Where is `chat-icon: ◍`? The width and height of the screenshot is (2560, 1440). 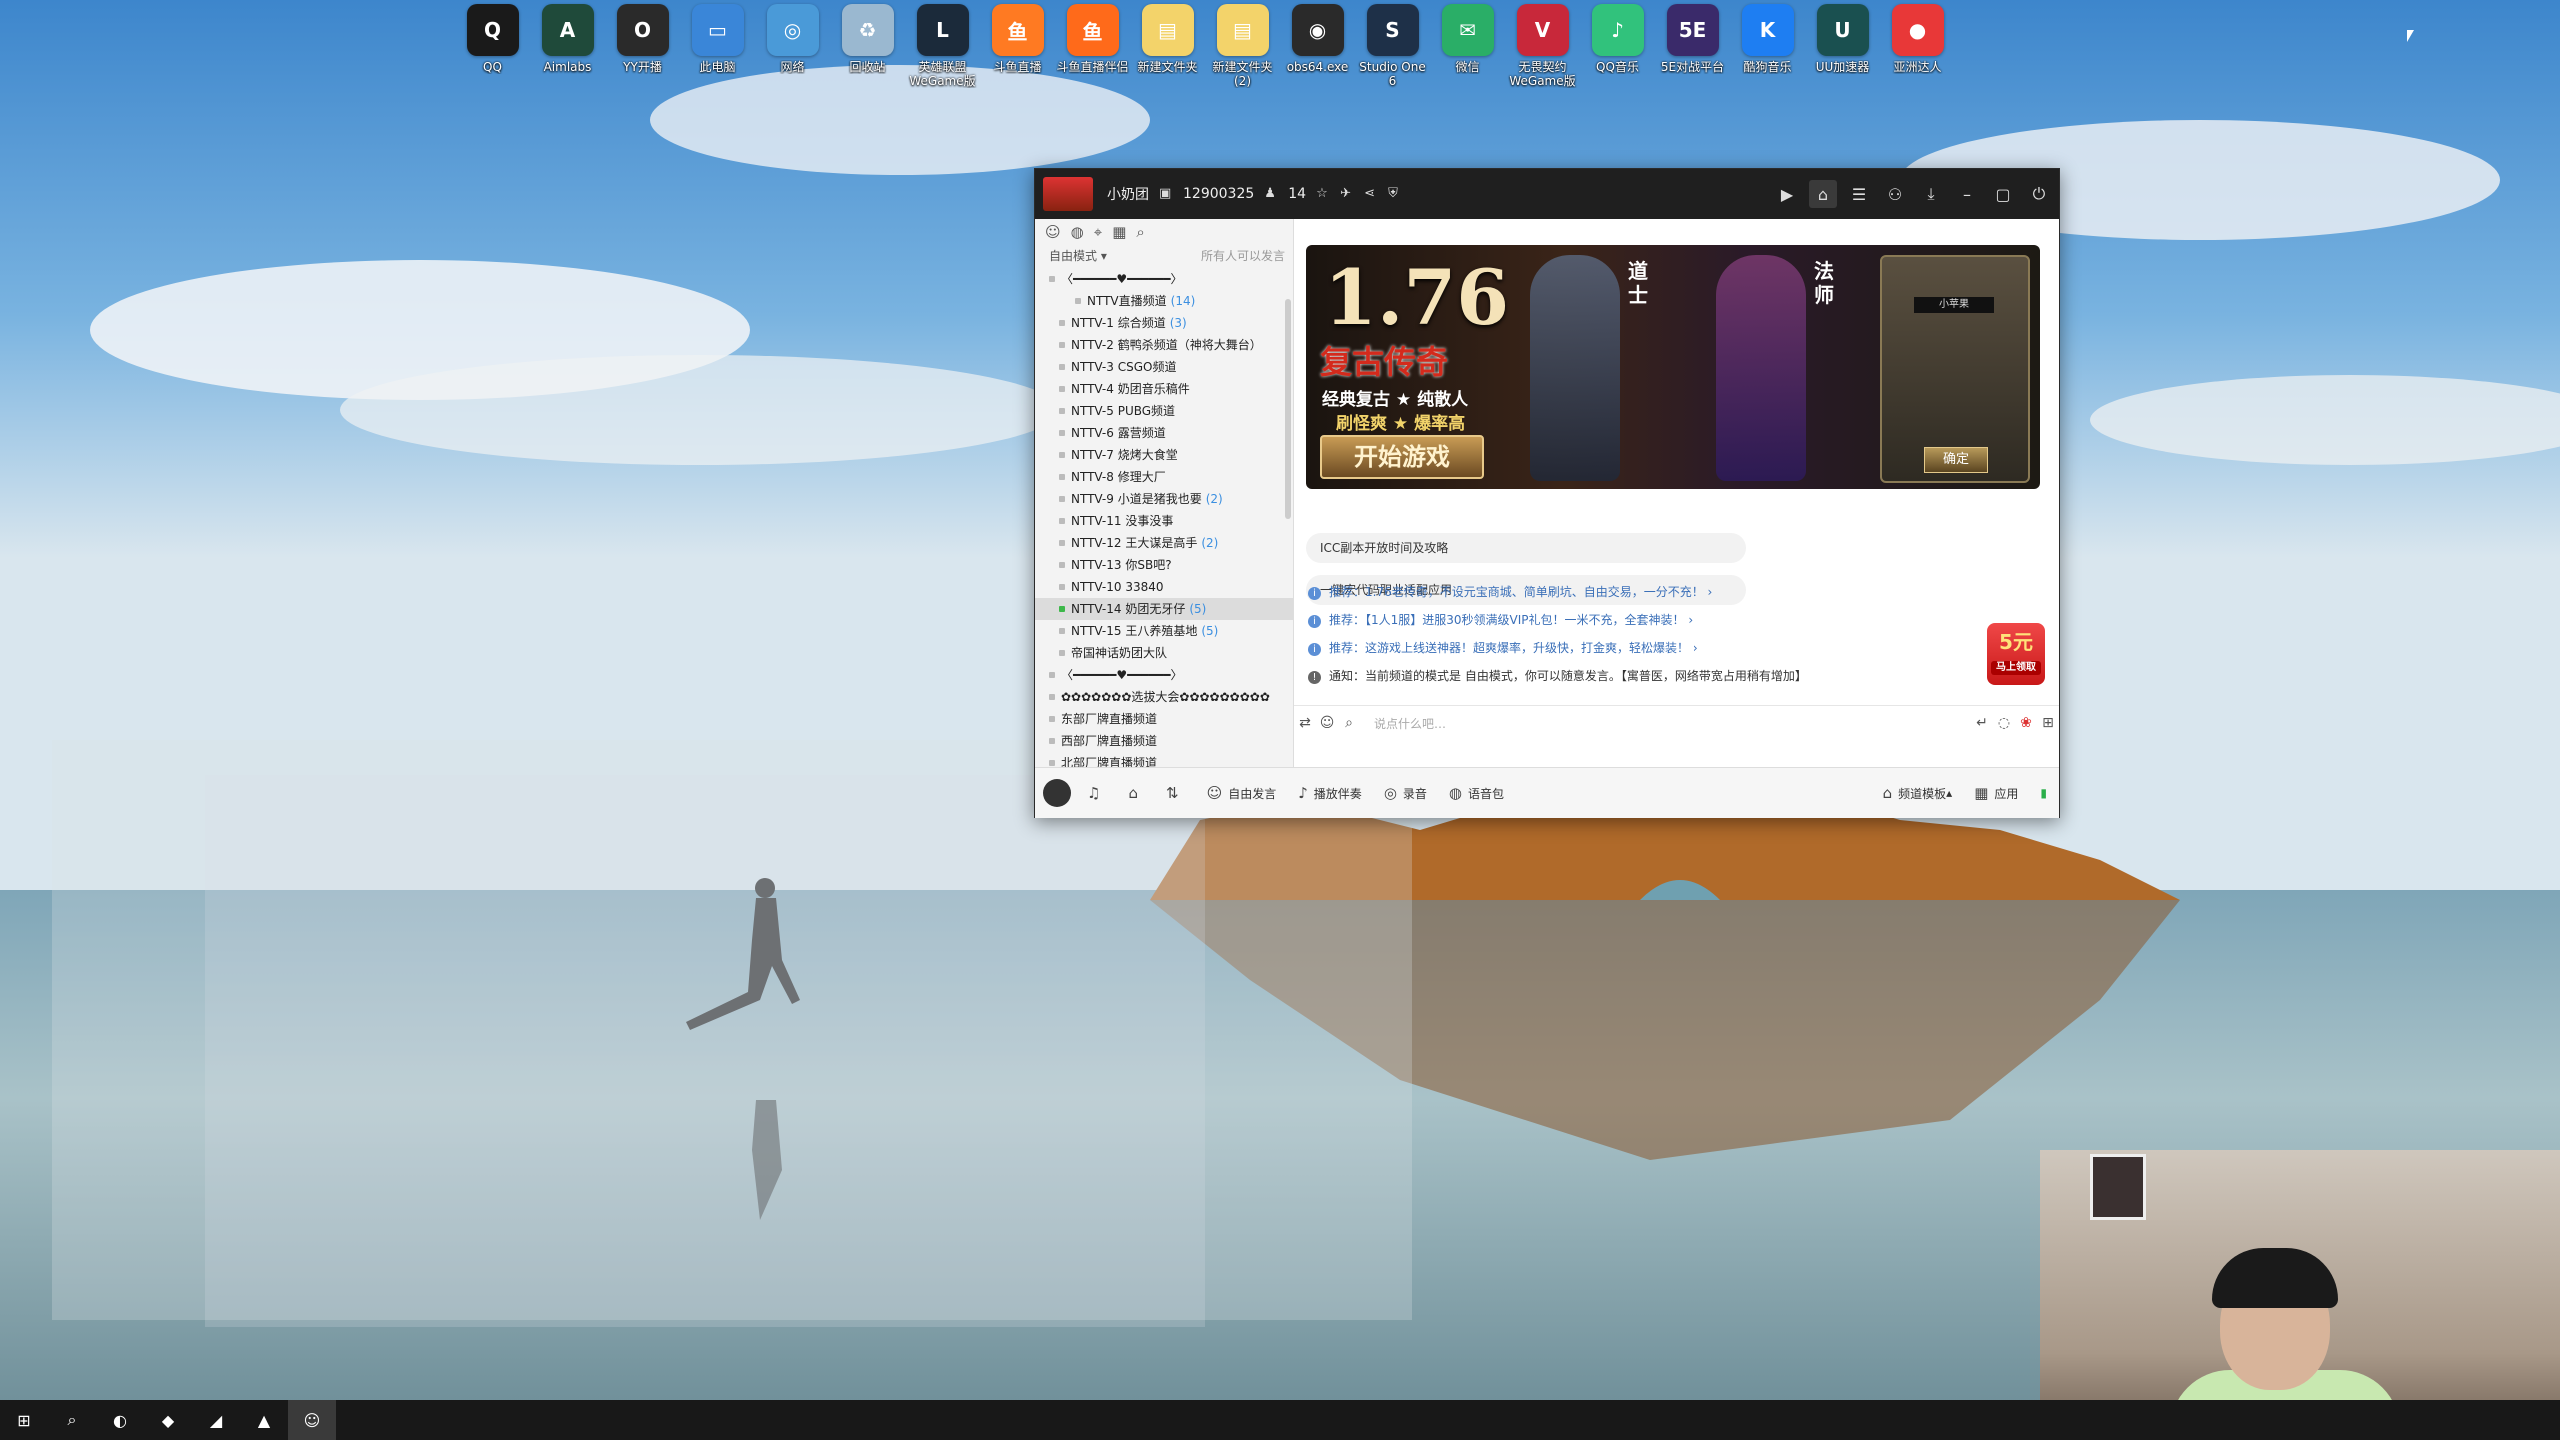 chat-icon: ◍ is located at coordinates (1077, 232).